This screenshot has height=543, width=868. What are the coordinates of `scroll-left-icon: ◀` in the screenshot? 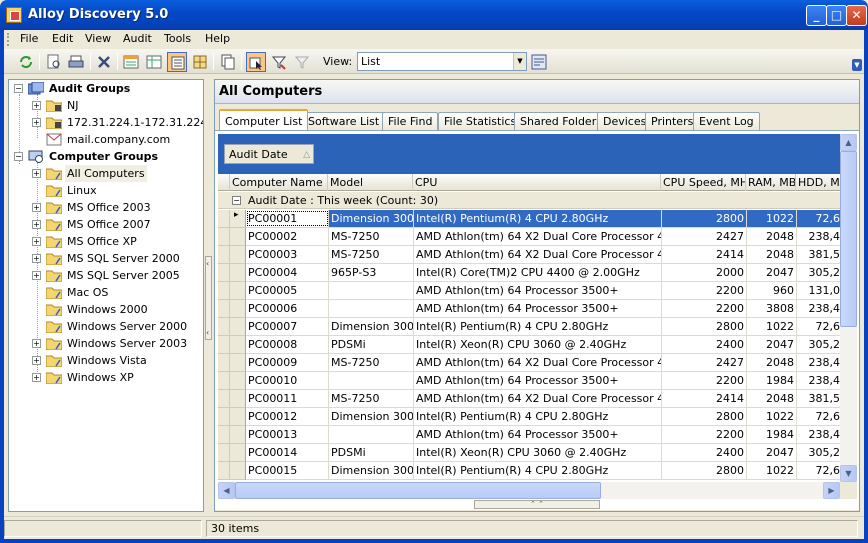 It's located at (226, 490).